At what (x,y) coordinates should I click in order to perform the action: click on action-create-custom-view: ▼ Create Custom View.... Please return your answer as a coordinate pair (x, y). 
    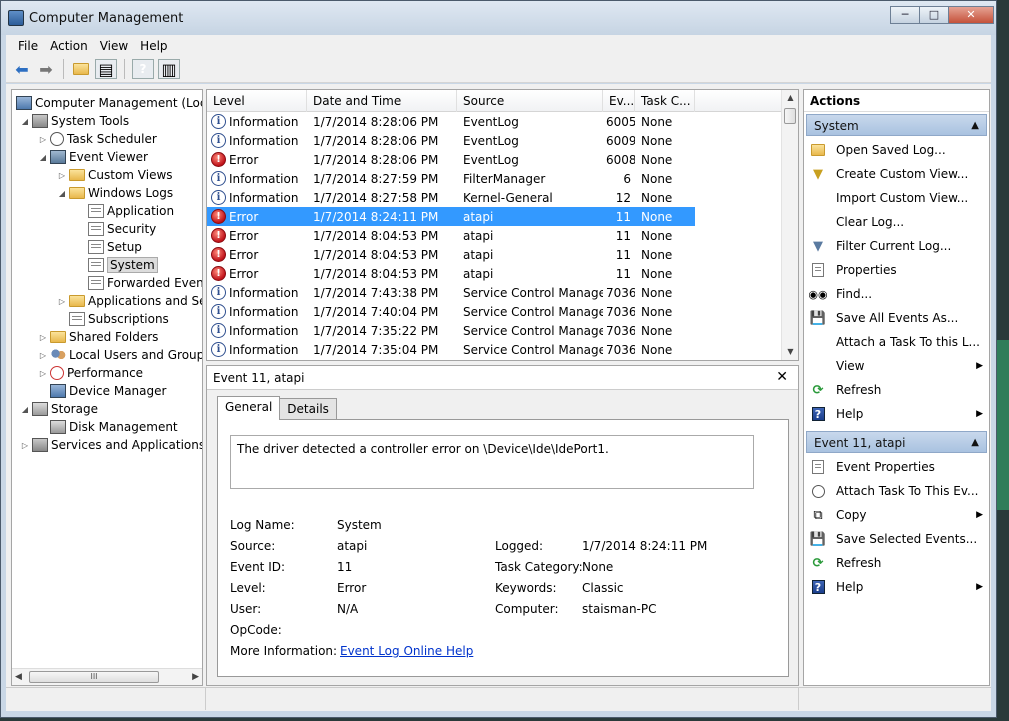
    Looking at the image, I should click on (896, 174).